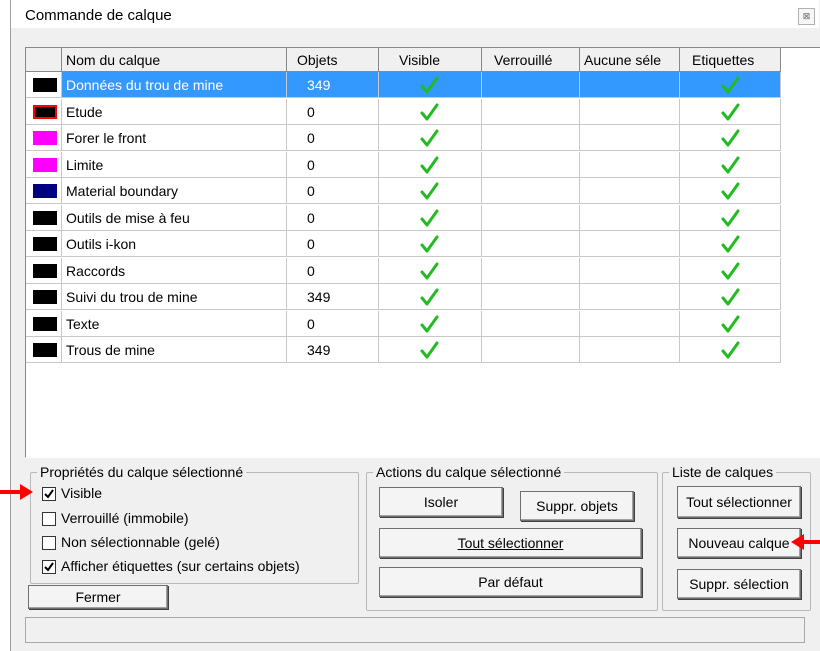 The width and height of the screenshot is (820, 651). Describe the element at coordinates (510, 543) in the screenshot. I see `select-all-objects-button: Tout sélectionner` at that location.